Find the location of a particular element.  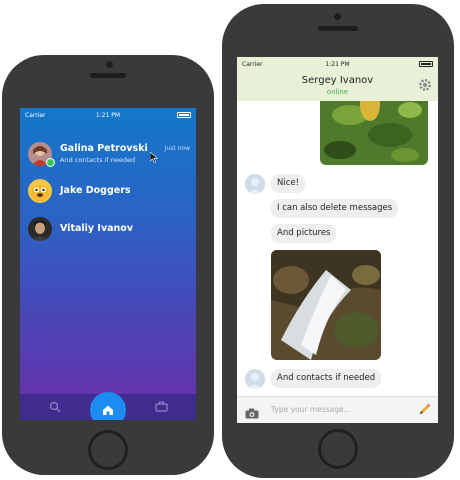

contact-row-jake: Jake Doggers is located at coordinates (108, 191).